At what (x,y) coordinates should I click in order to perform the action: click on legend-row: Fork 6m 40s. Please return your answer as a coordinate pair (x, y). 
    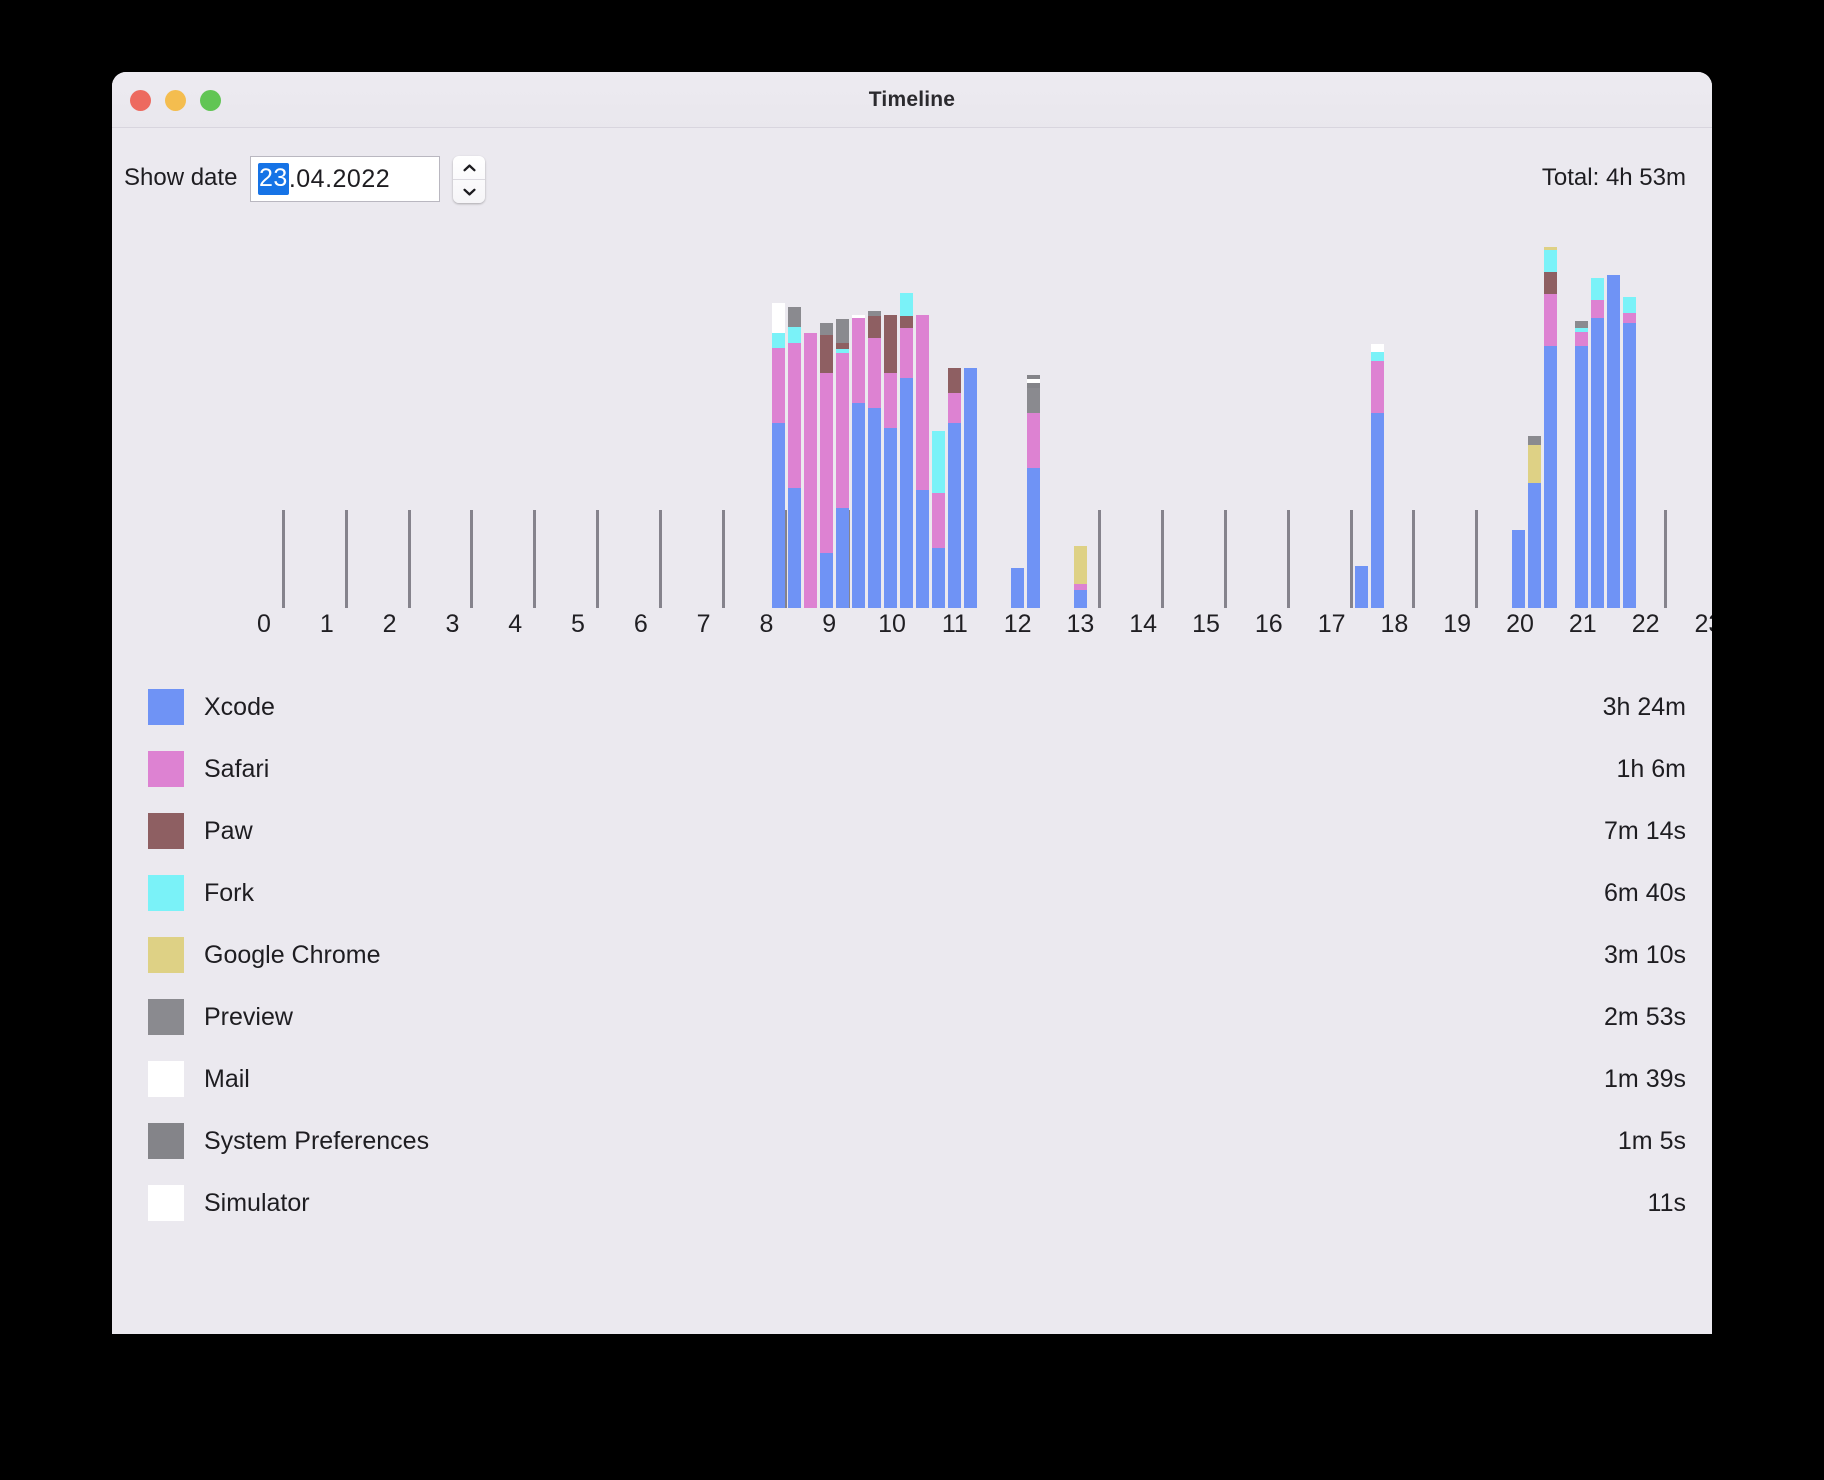
    Looking at the image, I should click on (912, 893).